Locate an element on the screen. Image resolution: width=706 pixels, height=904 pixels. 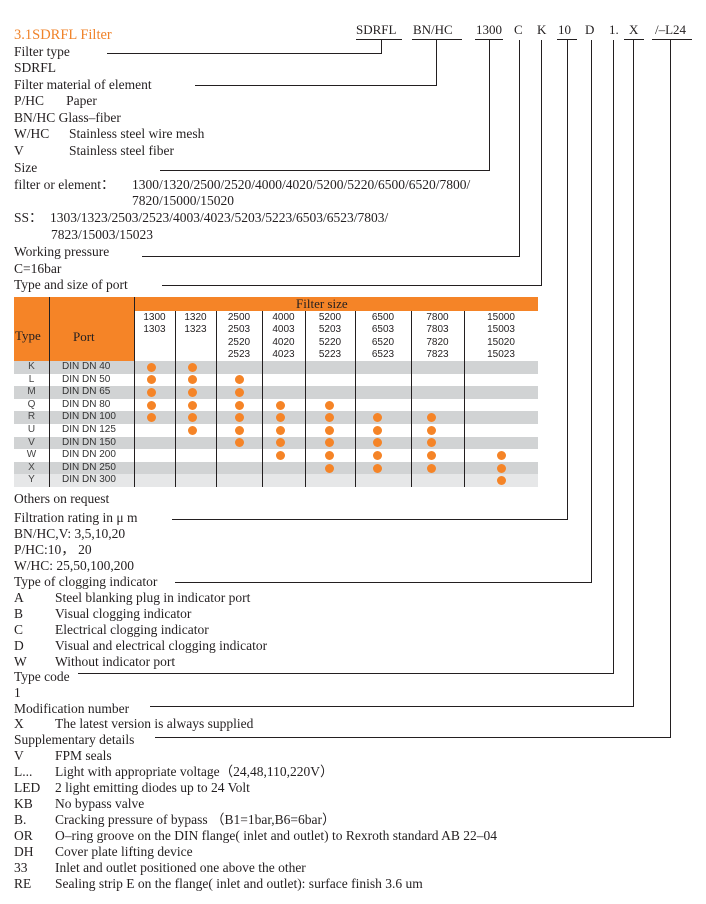
supplementary-item: LED 2 light emitting diodes up to 24 Volt is located at coordinates (132, 788).